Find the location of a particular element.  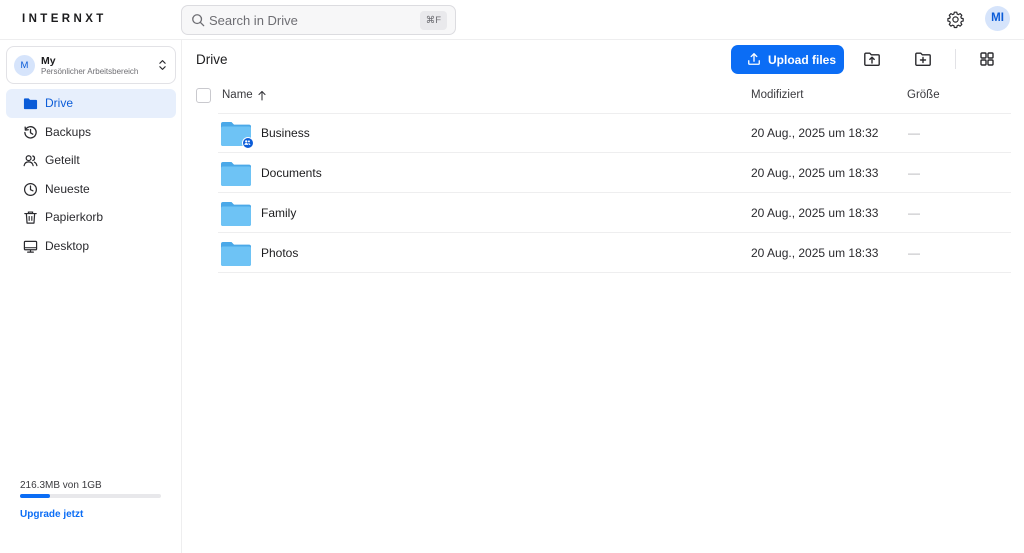

file-name: Documents is located at coordinates (291, 173).